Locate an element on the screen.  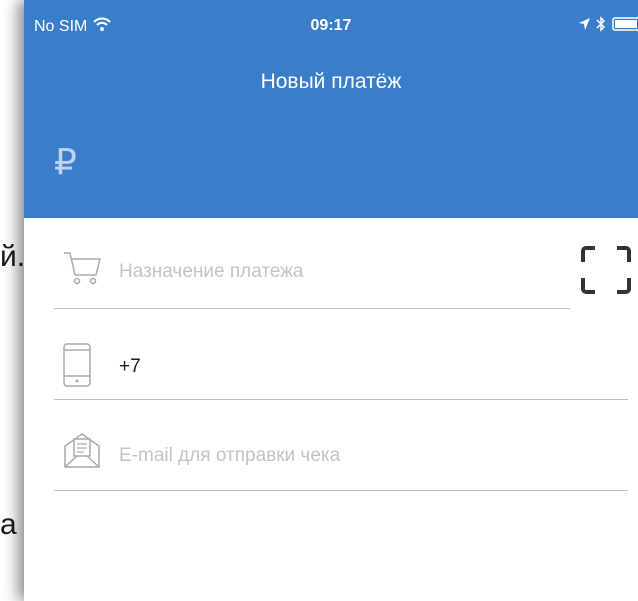
phone-icon is located at coordinates (77, 367).